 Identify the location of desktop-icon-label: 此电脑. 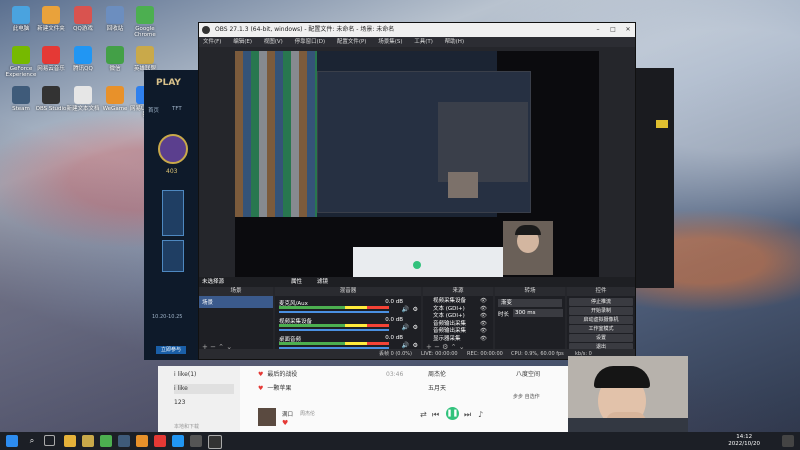
(21, 29).